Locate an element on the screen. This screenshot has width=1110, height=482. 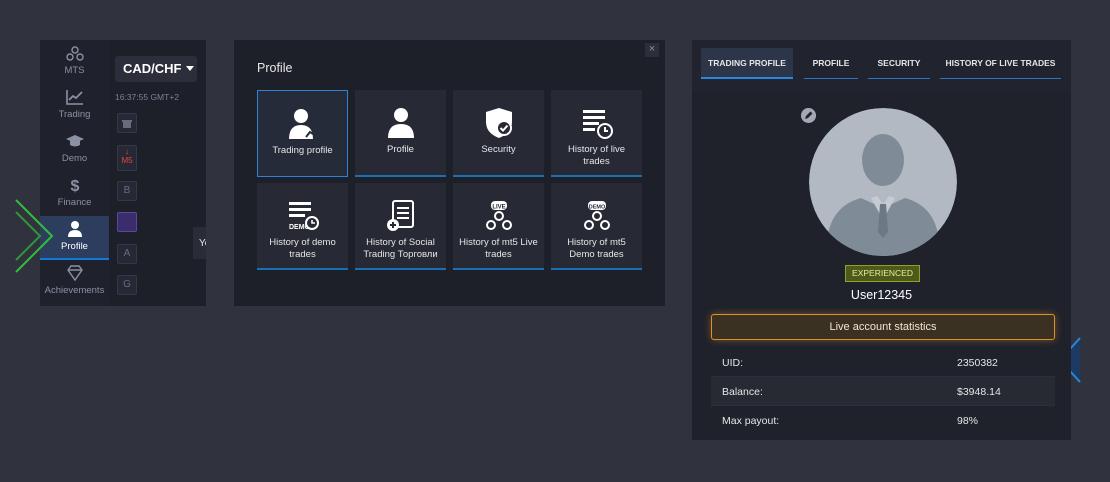
tile-label: History of mt5 Demo trades is located at coordinates (596, 248).